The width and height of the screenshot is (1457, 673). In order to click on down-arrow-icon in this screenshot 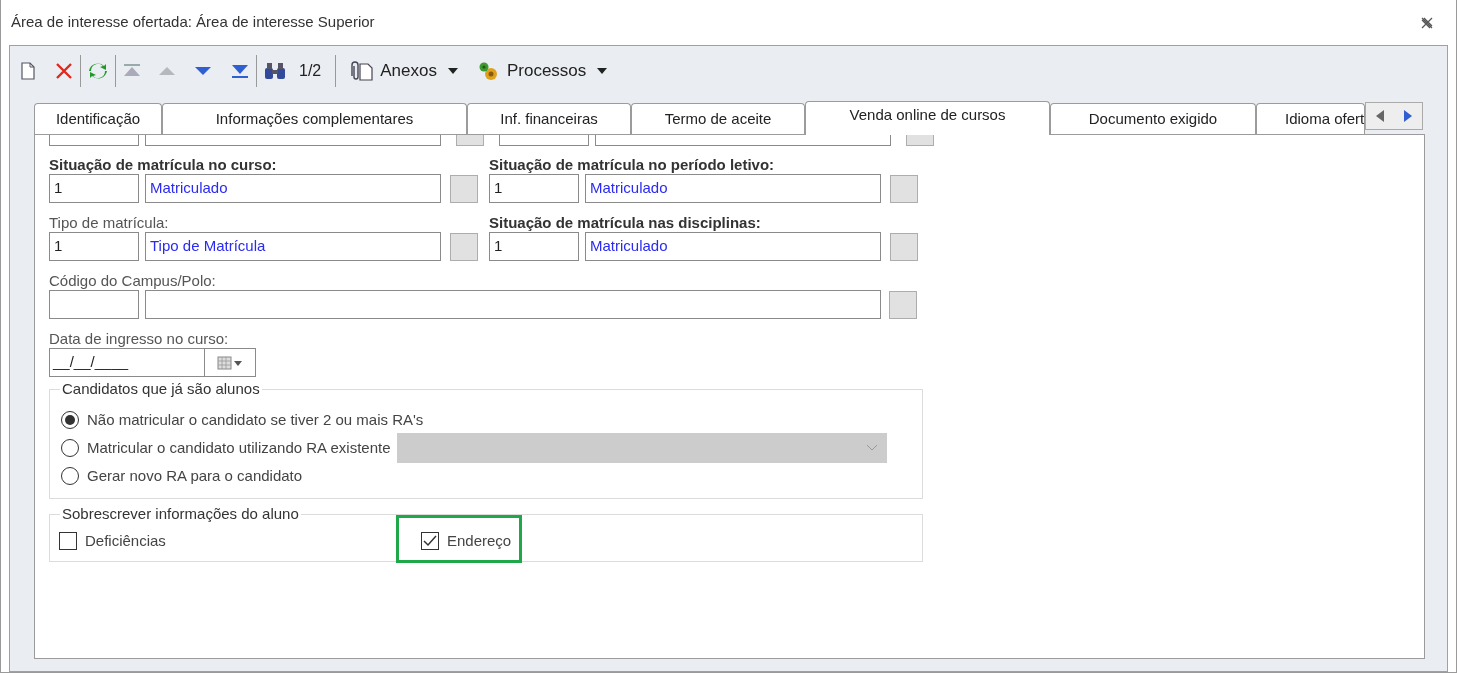, I will do `click(203, 71)`.